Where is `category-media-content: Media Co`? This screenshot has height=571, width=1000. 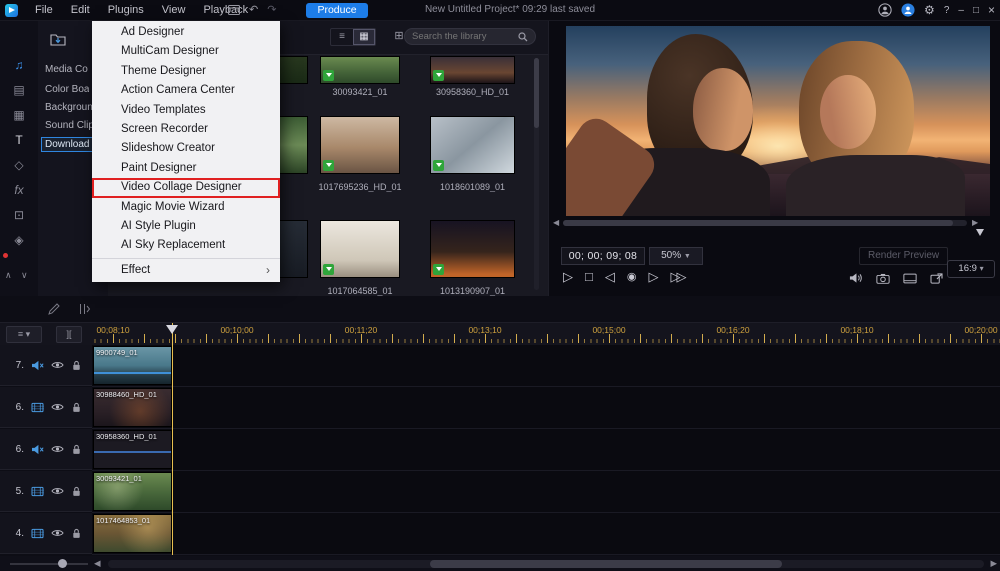
category-media-content: Media Co is located at coordinates (66, 69).